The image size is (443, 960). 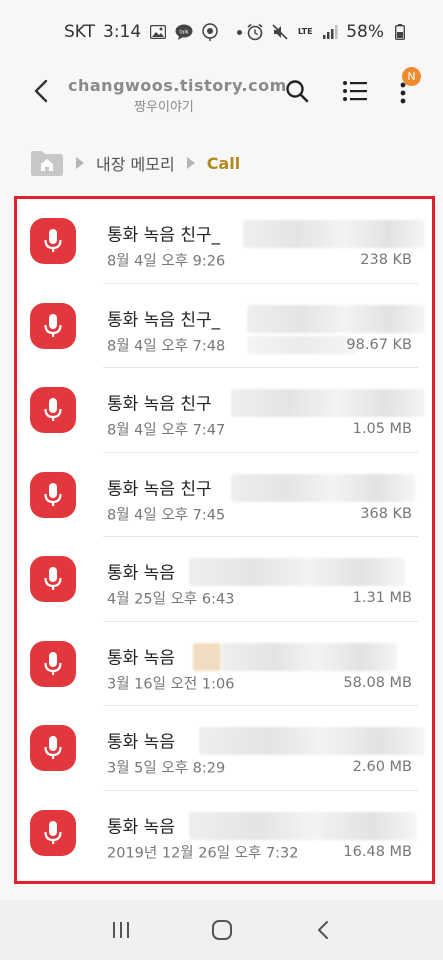 I want to click on signal-icon, so click(x=330, y=32).